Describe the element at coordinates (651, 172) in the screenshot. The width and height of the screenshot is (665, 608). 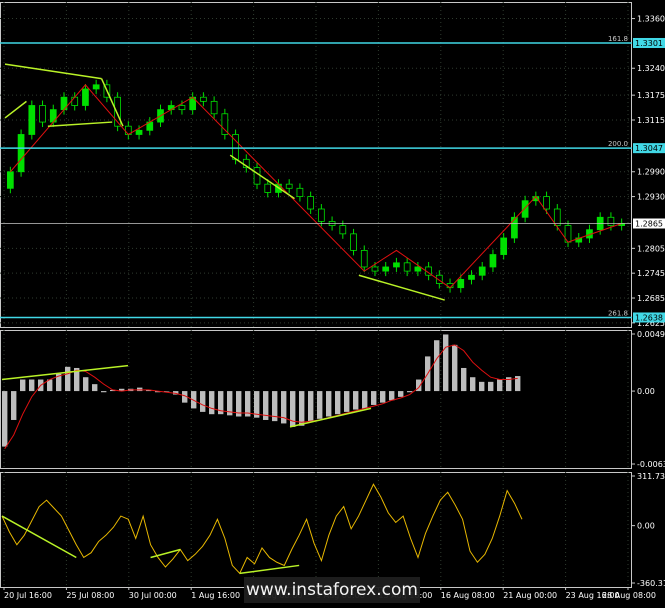
I see `price-tick-label: 1.2990` at that location.